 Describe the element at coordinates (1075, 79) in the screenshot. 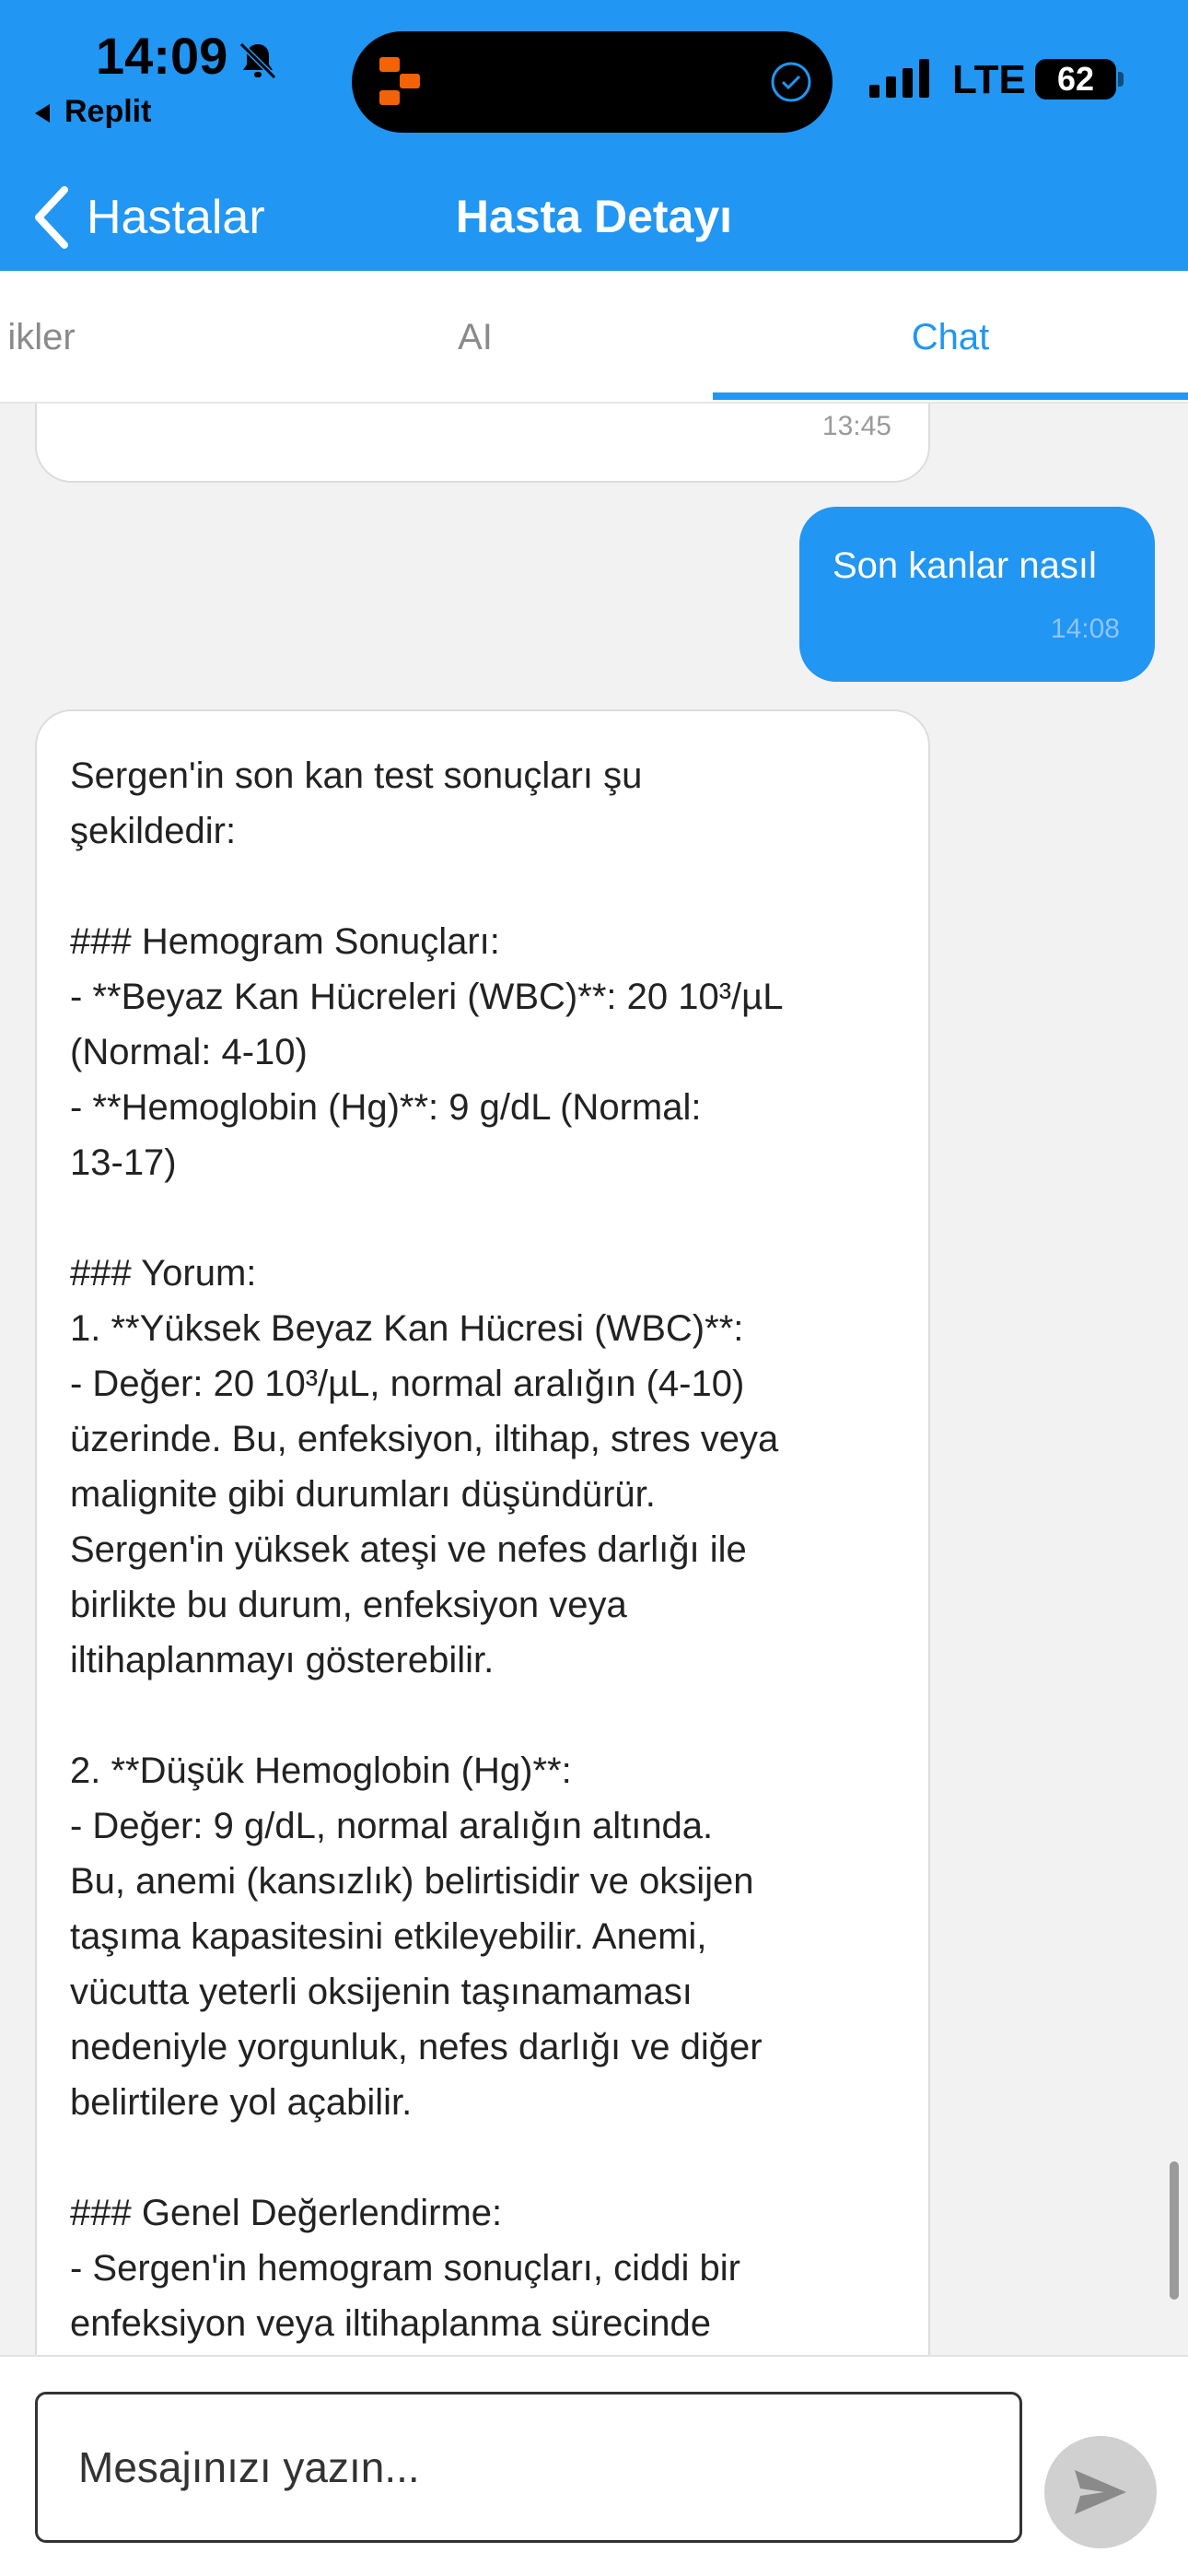

I see `battery-icon: 62` at that location.